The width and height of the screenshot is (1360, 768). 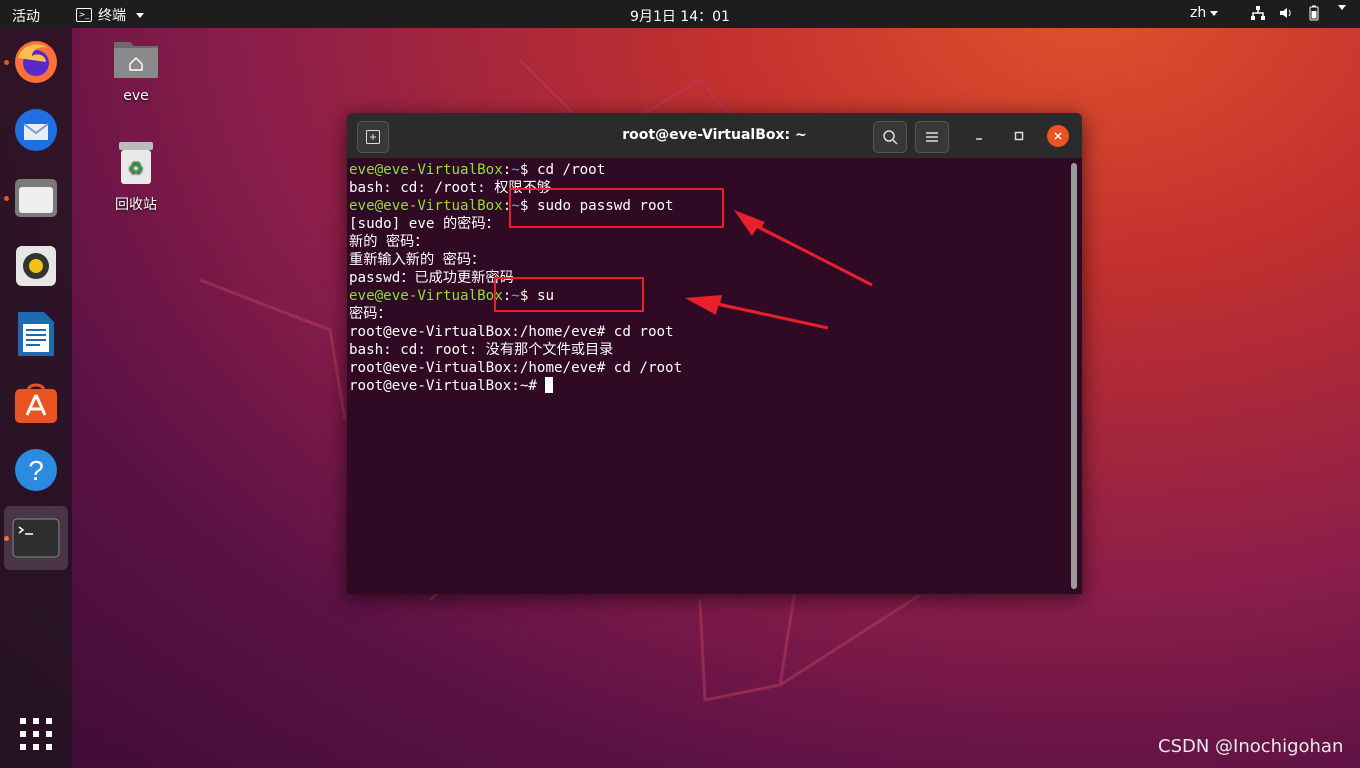 I want to click on close-button, so click(x=1058, y=136).